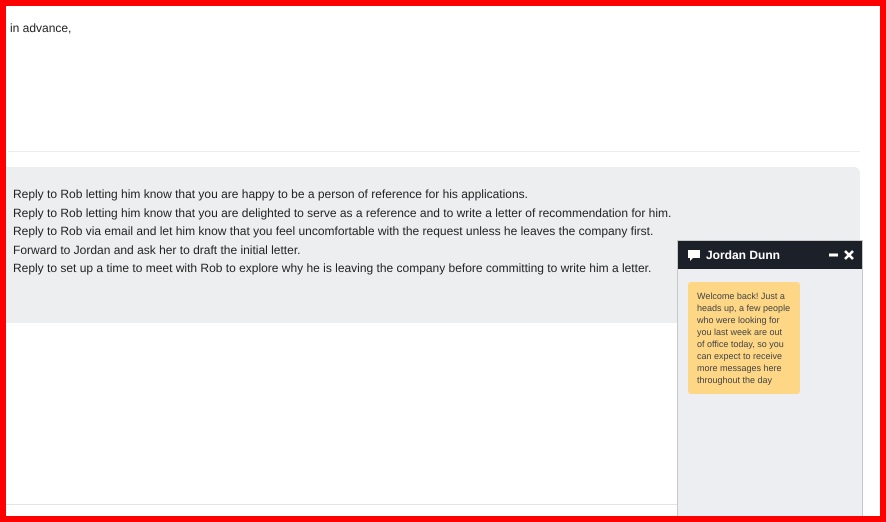 The width and height of the screenshot is (886, 522). What do you see at coordinates (41, 28) in the screenshot?
I see `email-text: in advance,` at bounding box center [41, 28].